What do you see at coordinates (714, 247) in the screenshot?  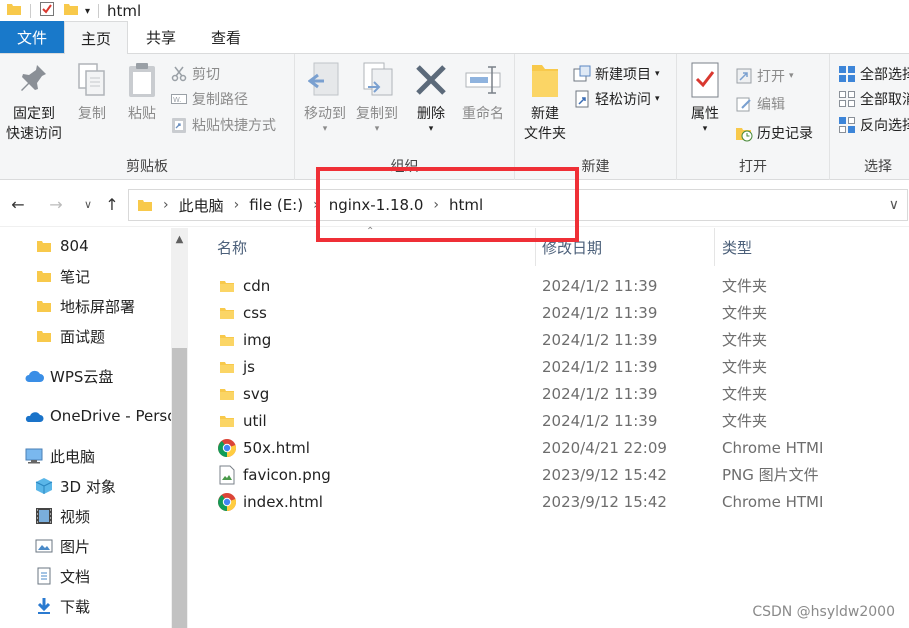 I see `column-divider` at bounding box center [714, 247].